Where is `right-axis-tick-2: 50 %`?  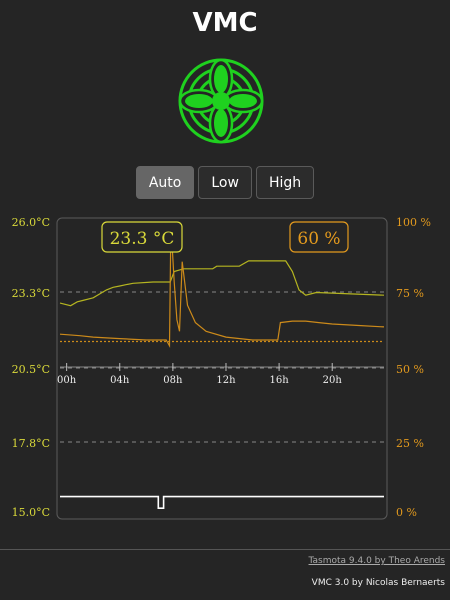
right-axis-tick-2: 50 % is located at coordinates (410, 369).